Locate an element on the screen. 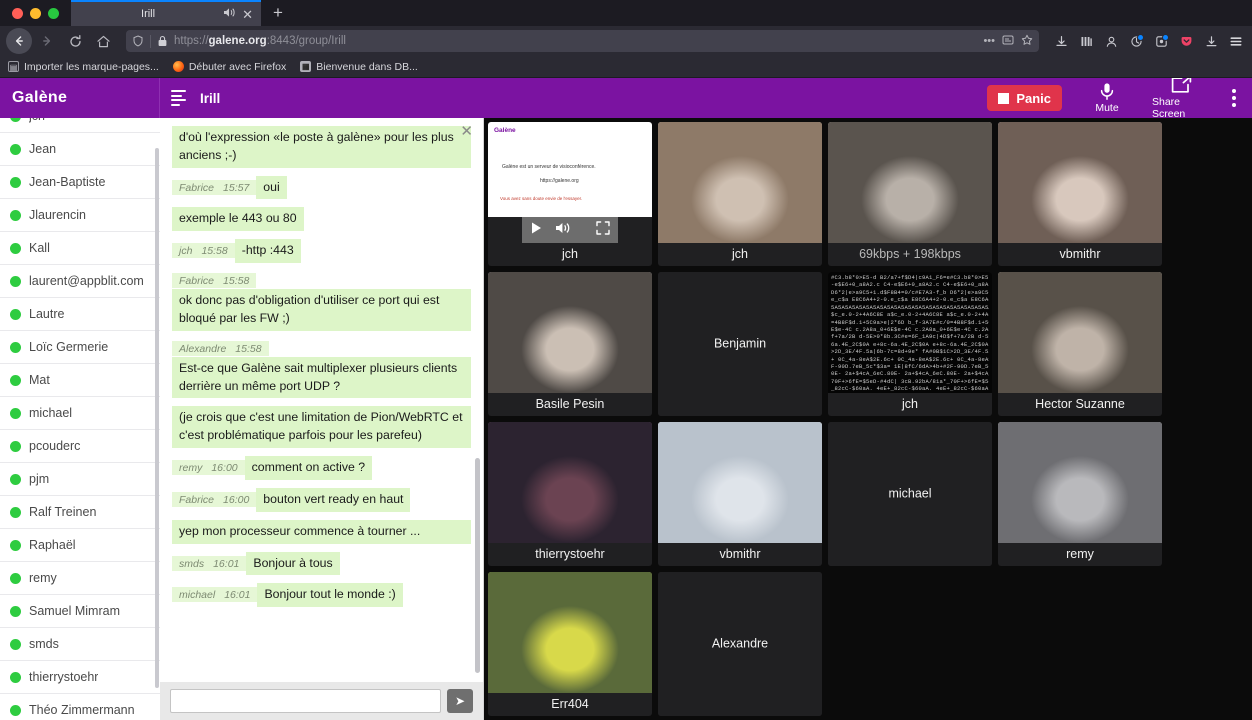 The height and width of the screenshot is (720, 1252). participant-item: Mat is located at coordinates (80, 380).